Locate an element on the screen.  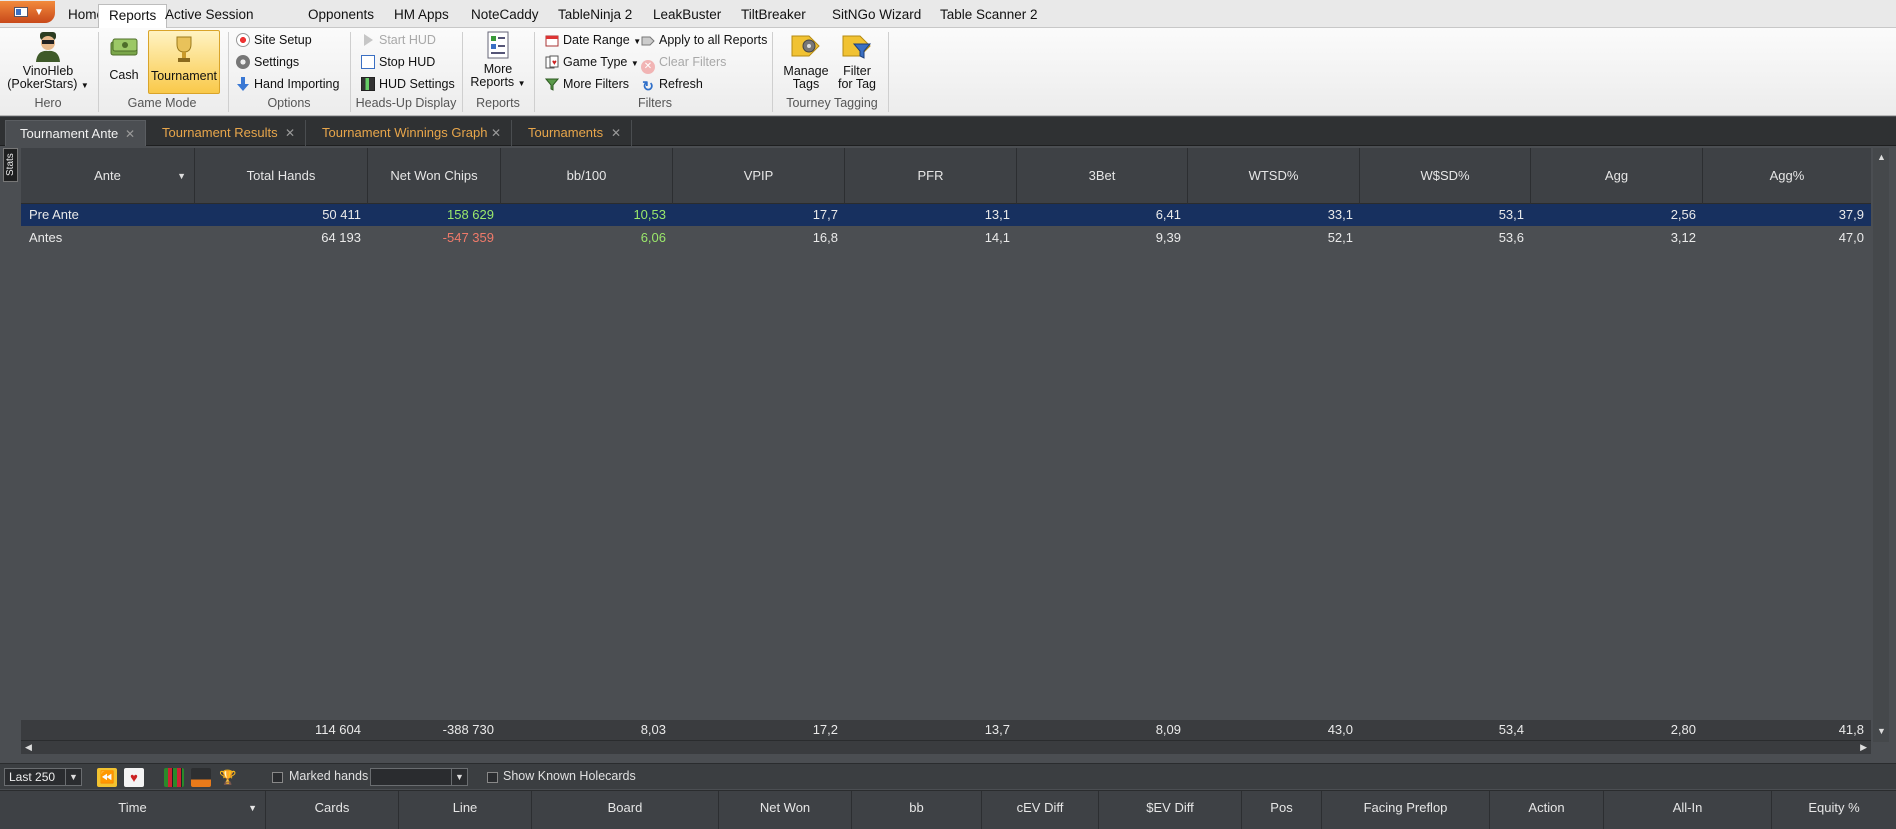
vertical-scrollbar: ▲ ▼ is located at coordinates (1881, 445).